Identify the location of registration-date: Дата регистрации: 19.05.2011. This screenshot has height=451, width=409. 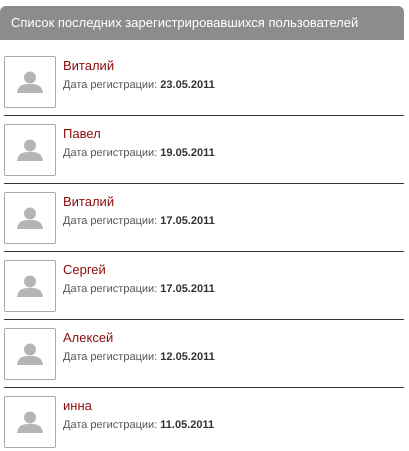
(139, 153).